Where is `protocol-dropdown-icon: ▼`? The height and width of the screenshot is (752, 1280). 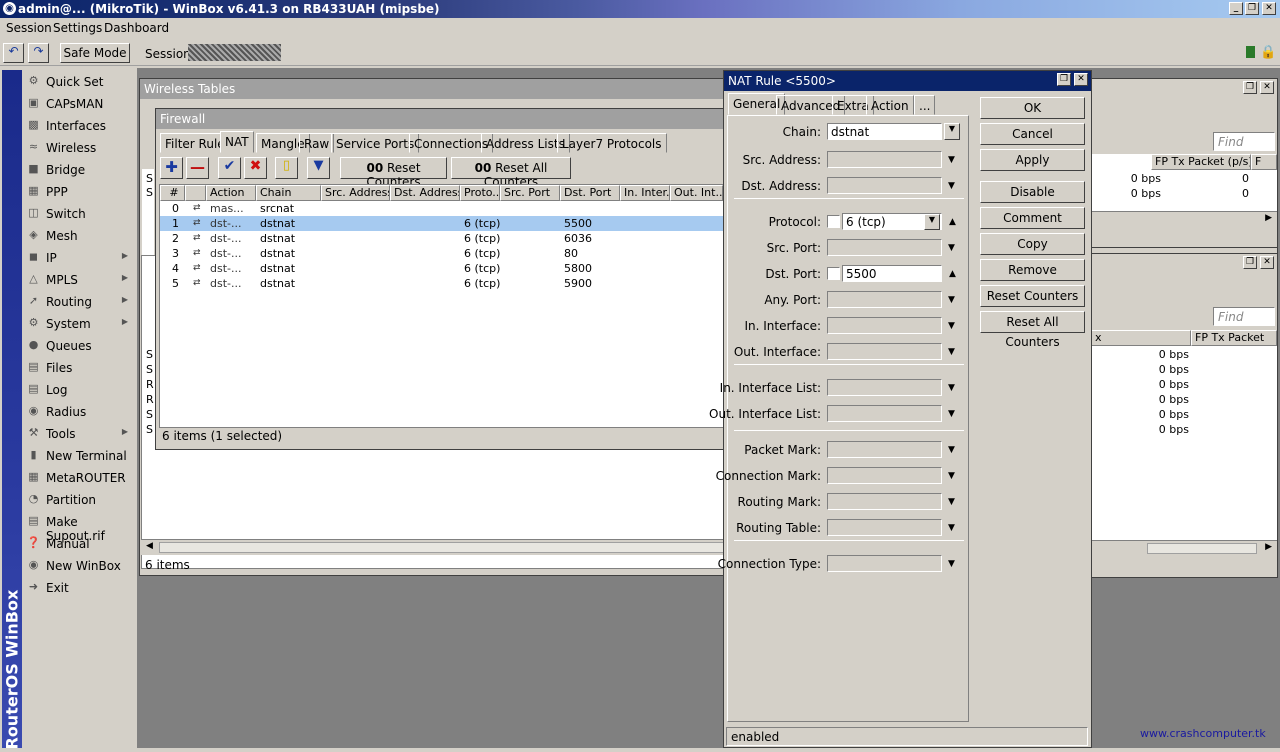 protocol-dropdown-icon: ▼ is located at coordinates (932, 222).